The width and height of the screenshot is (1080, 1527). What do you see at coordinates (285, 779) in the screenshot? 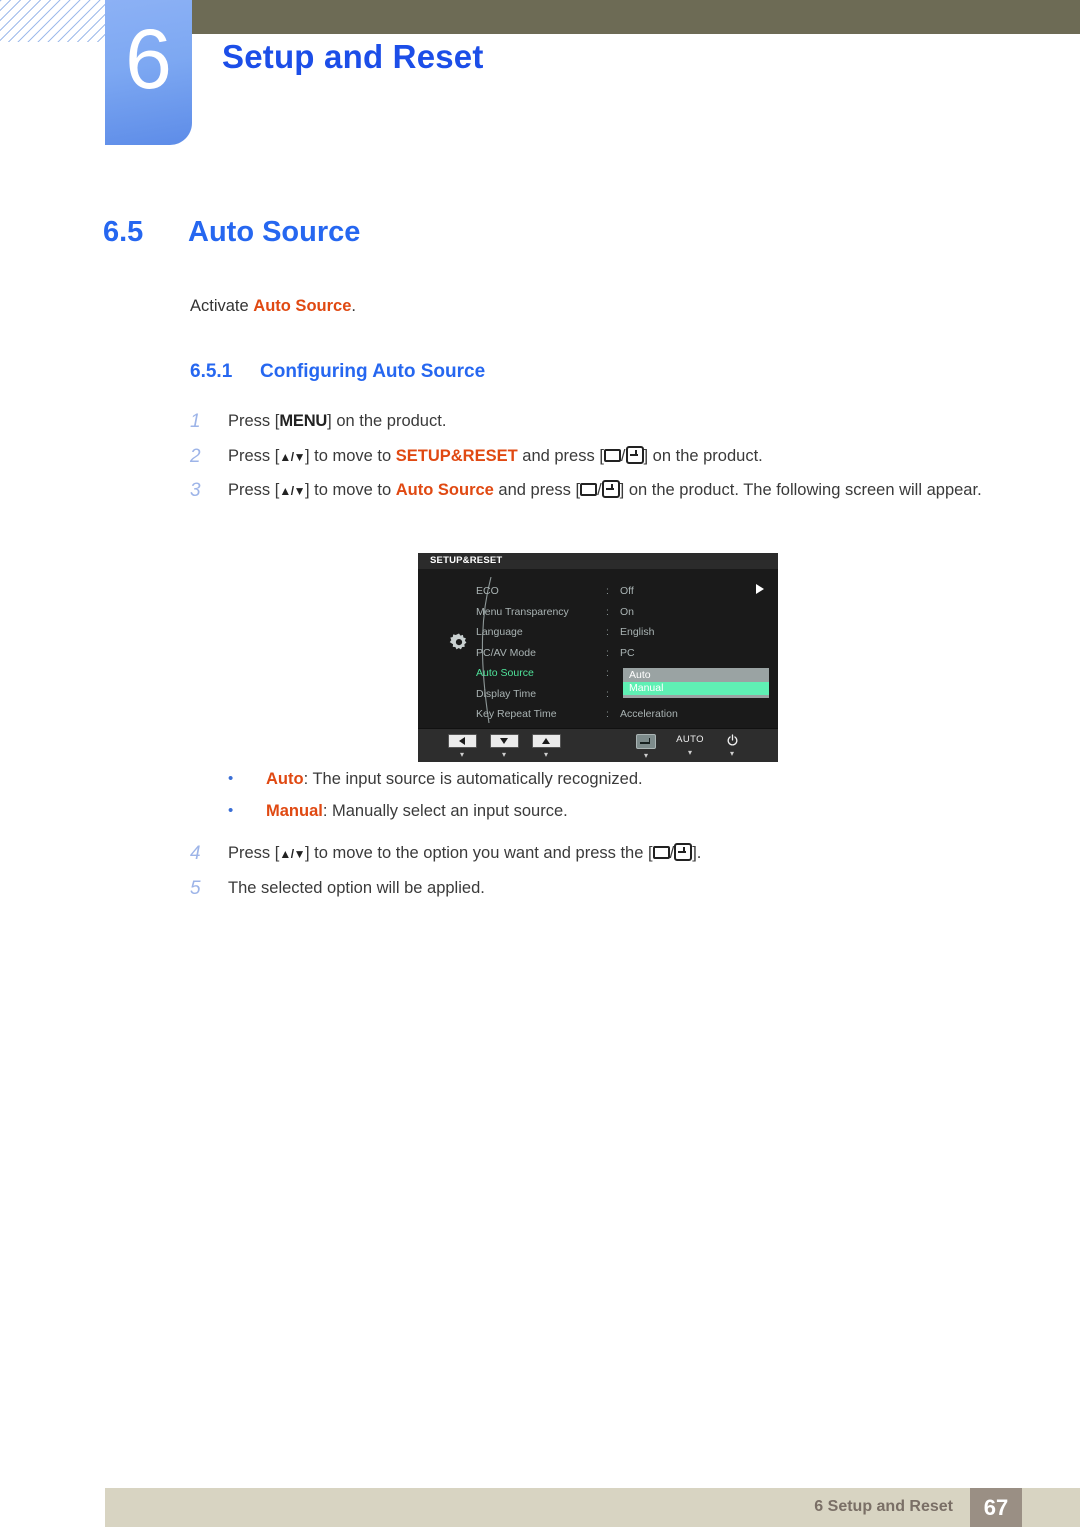
I see `bullet-term: Auto` at bounding box center [285, 779].